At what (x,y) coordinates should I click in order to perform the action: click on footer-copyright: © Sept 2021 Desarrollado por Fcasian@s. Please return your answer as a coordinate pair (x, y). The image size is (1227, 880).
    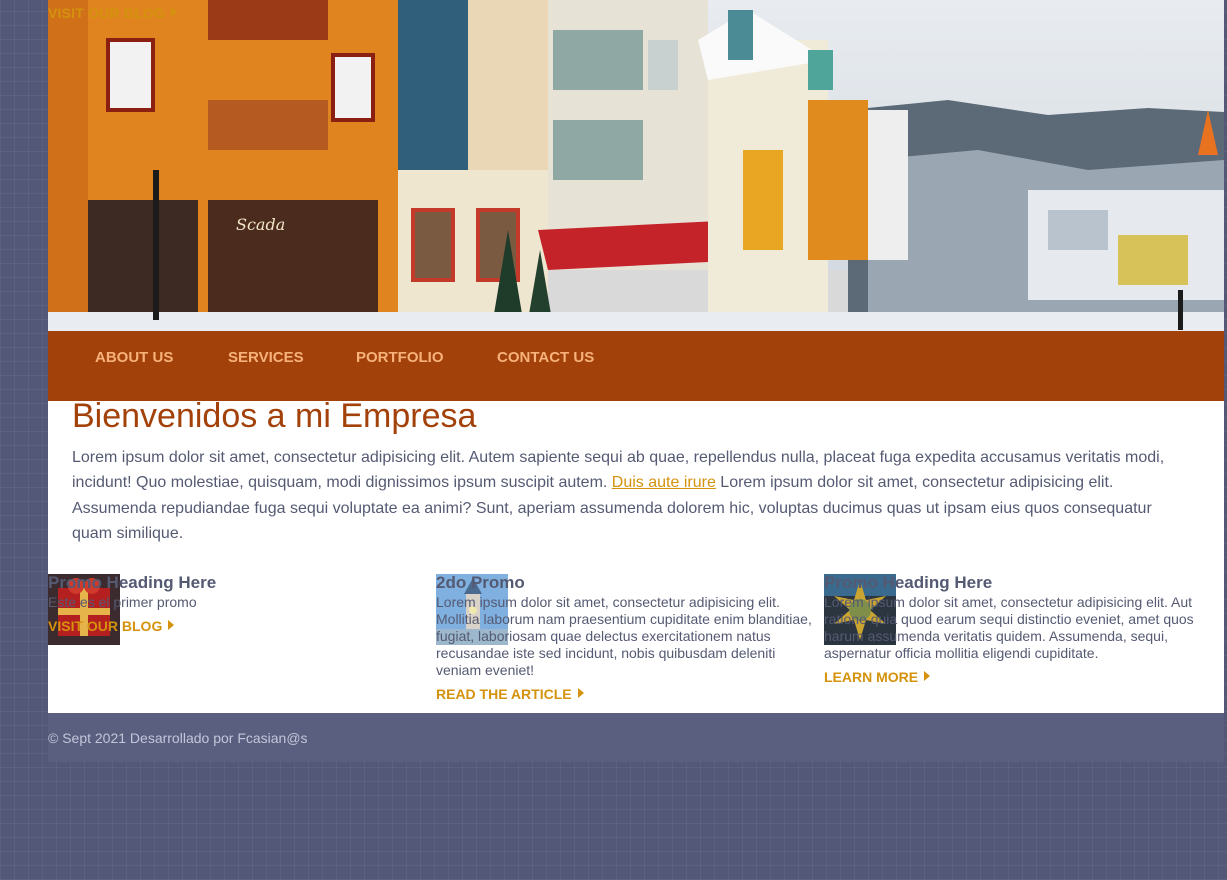
    Looking at the image, I should click on (178, 738).